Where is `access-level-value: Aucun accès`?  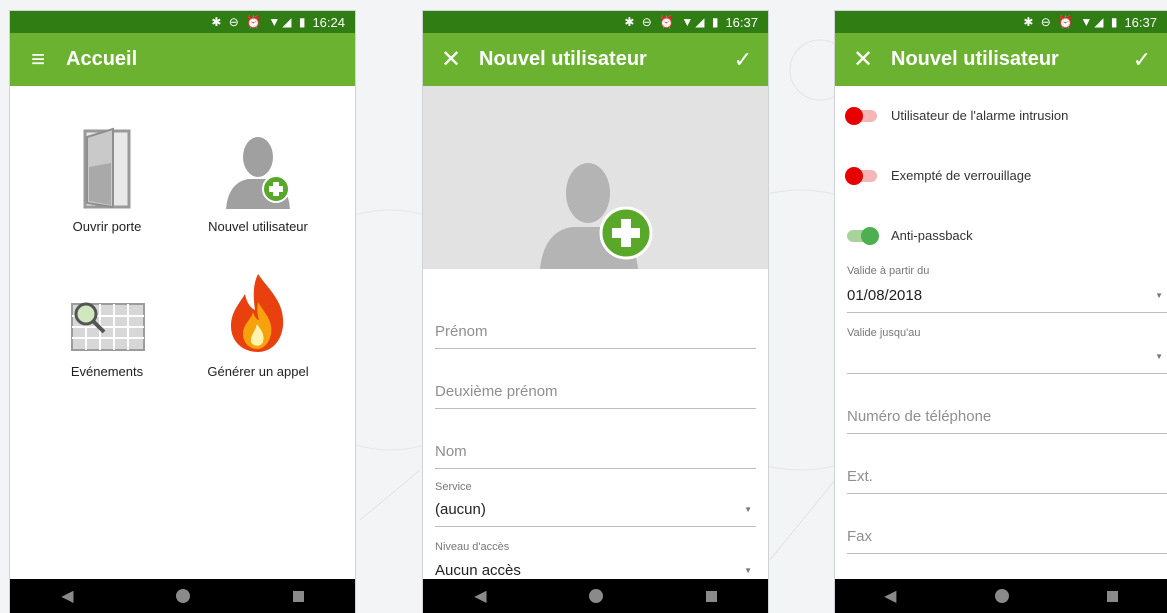
access-level-value: Aucun accès is located at coordinates (478, 570).